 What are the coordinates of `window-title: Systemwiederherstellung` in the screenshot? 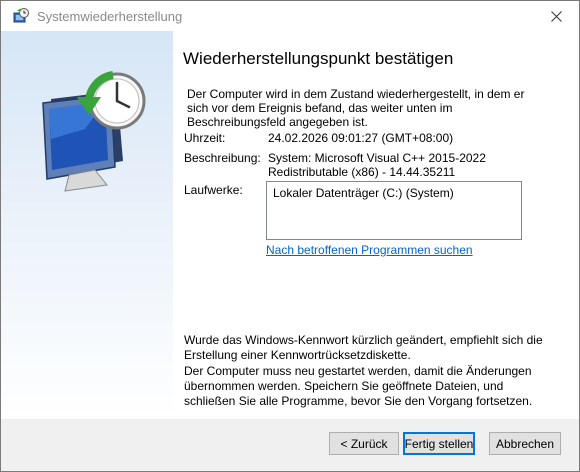 It's located at (110, 16).